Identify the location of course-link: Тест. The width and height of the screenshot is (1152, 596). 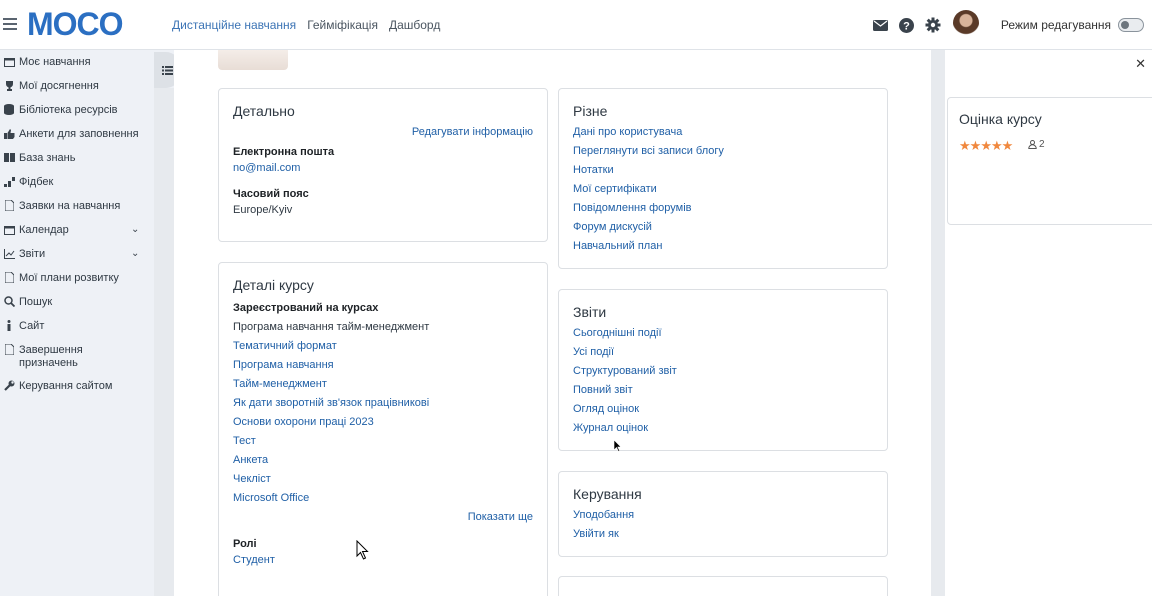
(244, 441).